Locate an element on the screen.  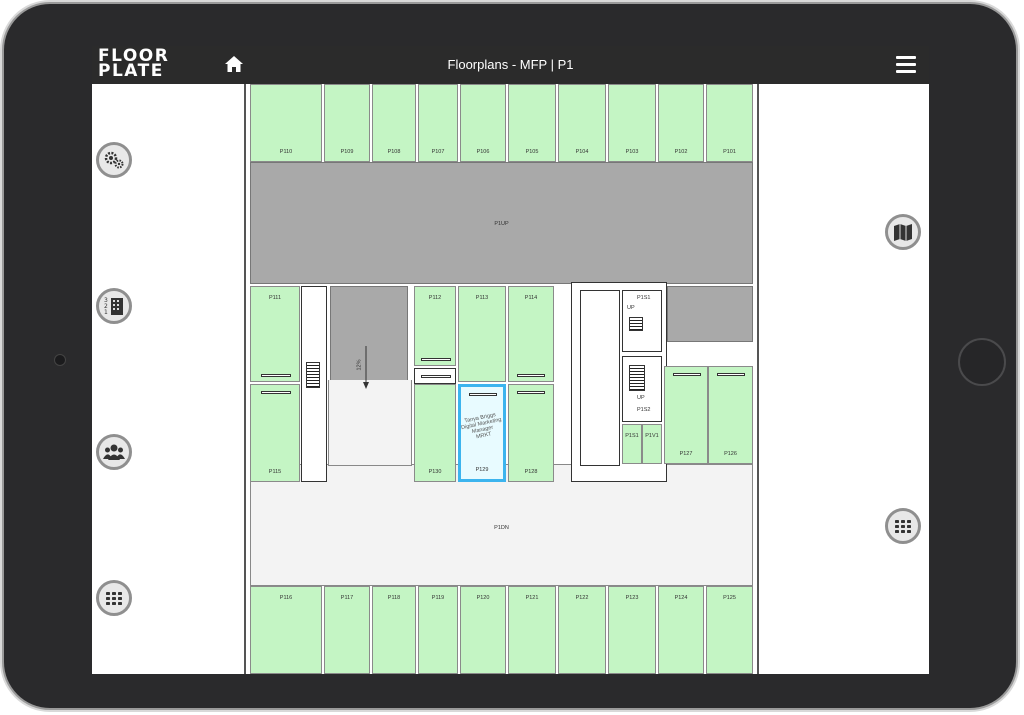
room-p111: P111 is located at coordinates (275, 334).